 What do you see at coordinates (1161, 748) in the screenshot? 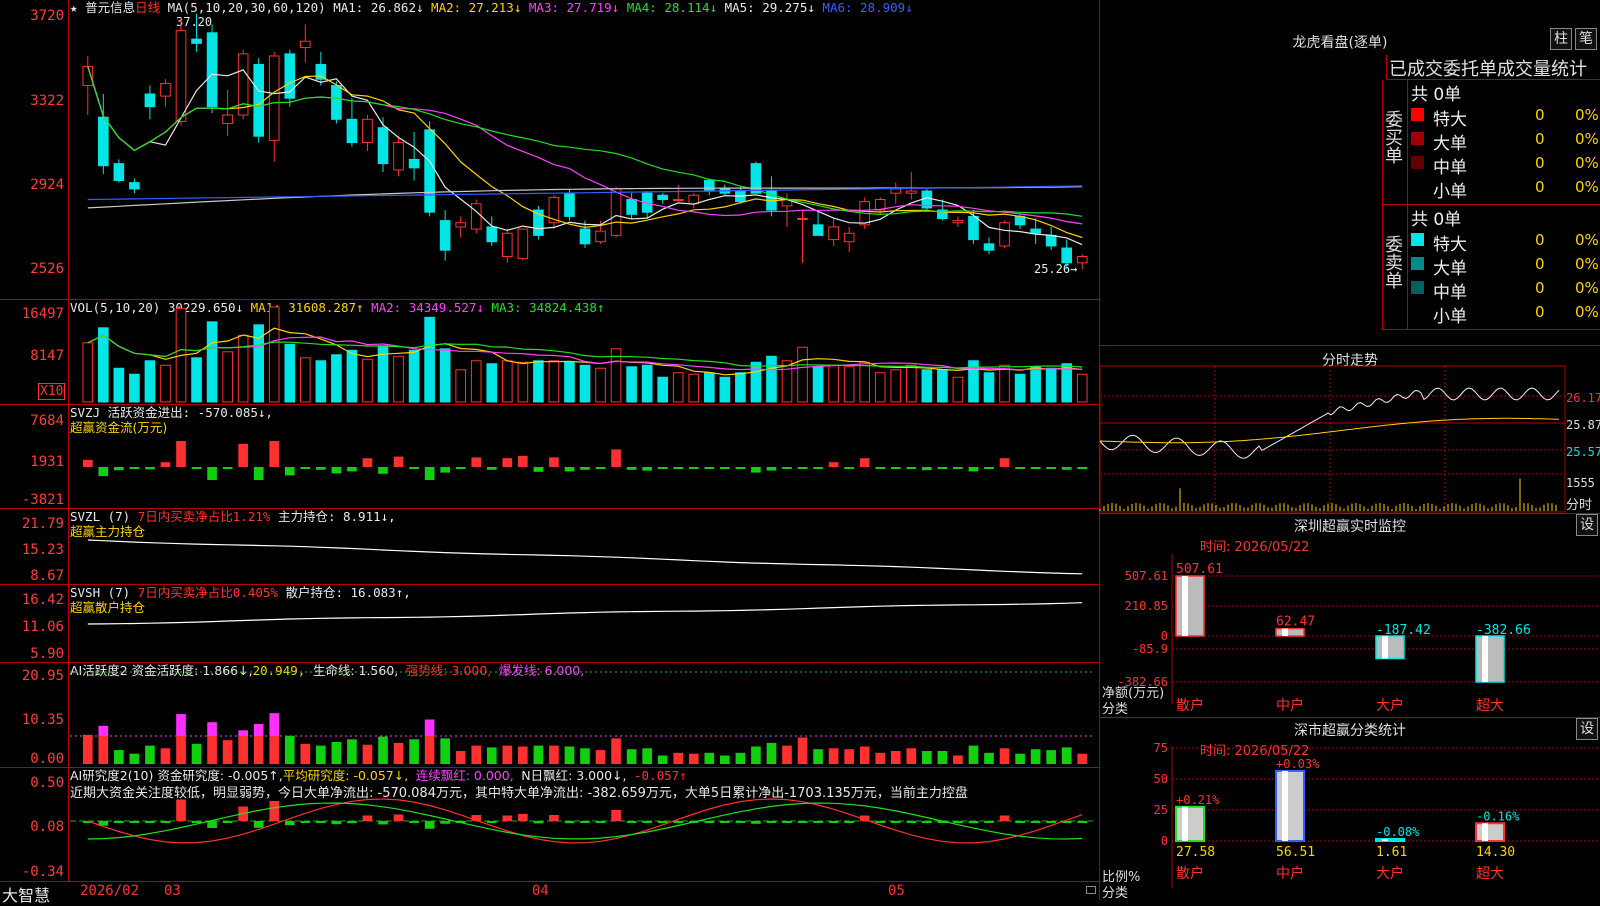
I see `y-tick: 75` at bounding box center [1161, 748].